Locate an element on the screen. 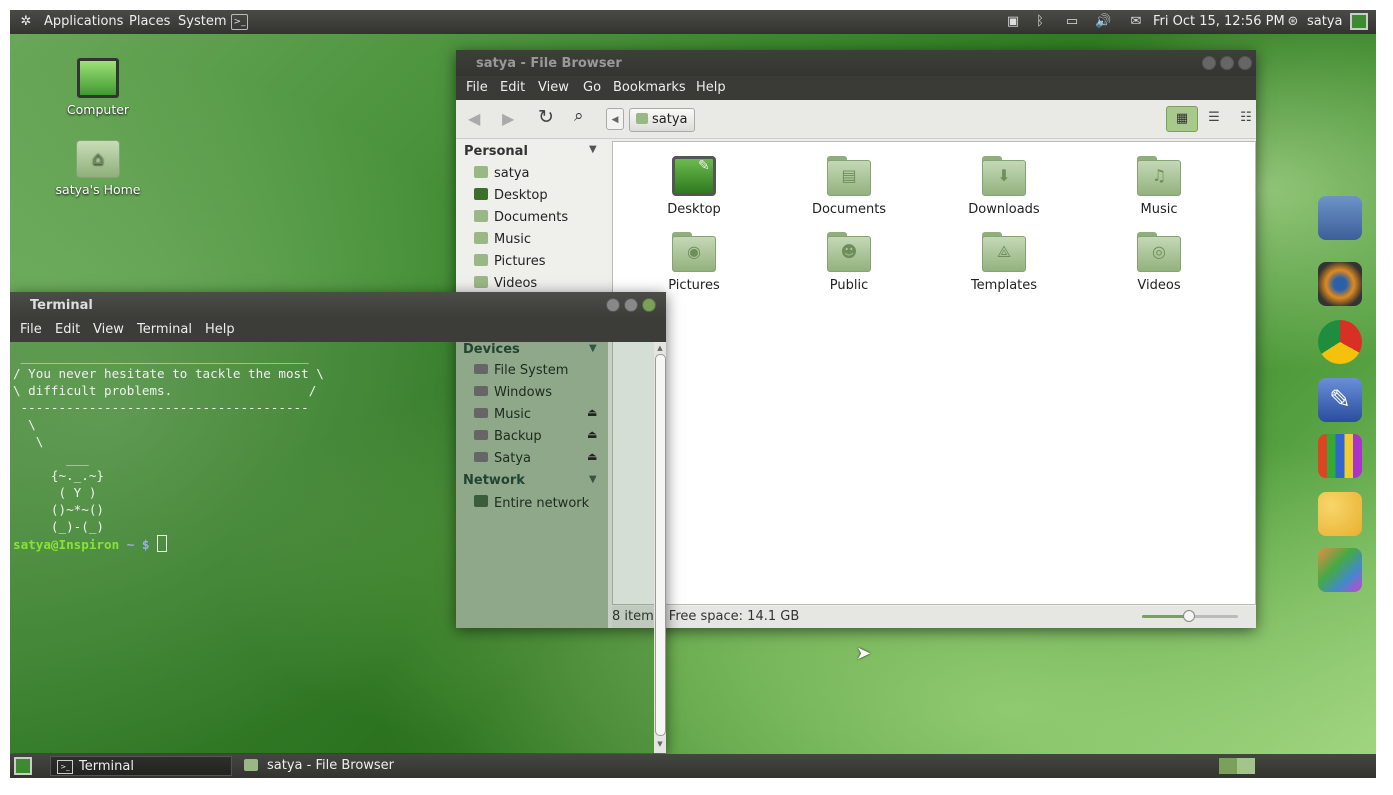 The height and width of the screenshot is (795, 1393). sidebar-item-windows: Windows is located at coordinates (513, 392).